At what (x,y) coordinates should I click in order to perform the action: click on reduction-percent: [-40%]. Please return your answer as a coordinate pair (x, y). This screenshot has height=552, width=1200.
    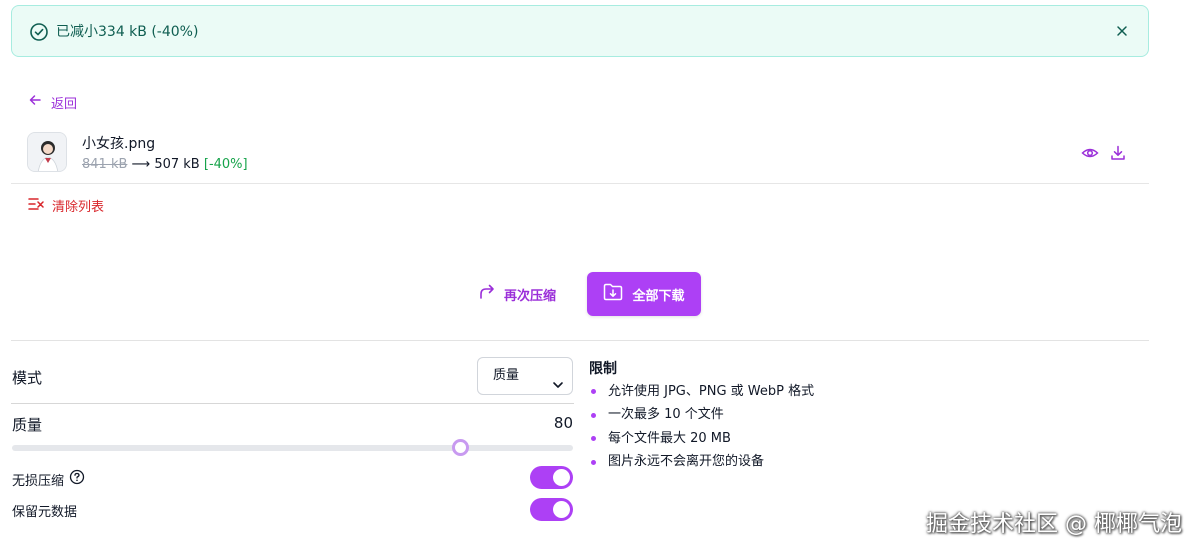
    Looking at the image, I should click on (225, 164).